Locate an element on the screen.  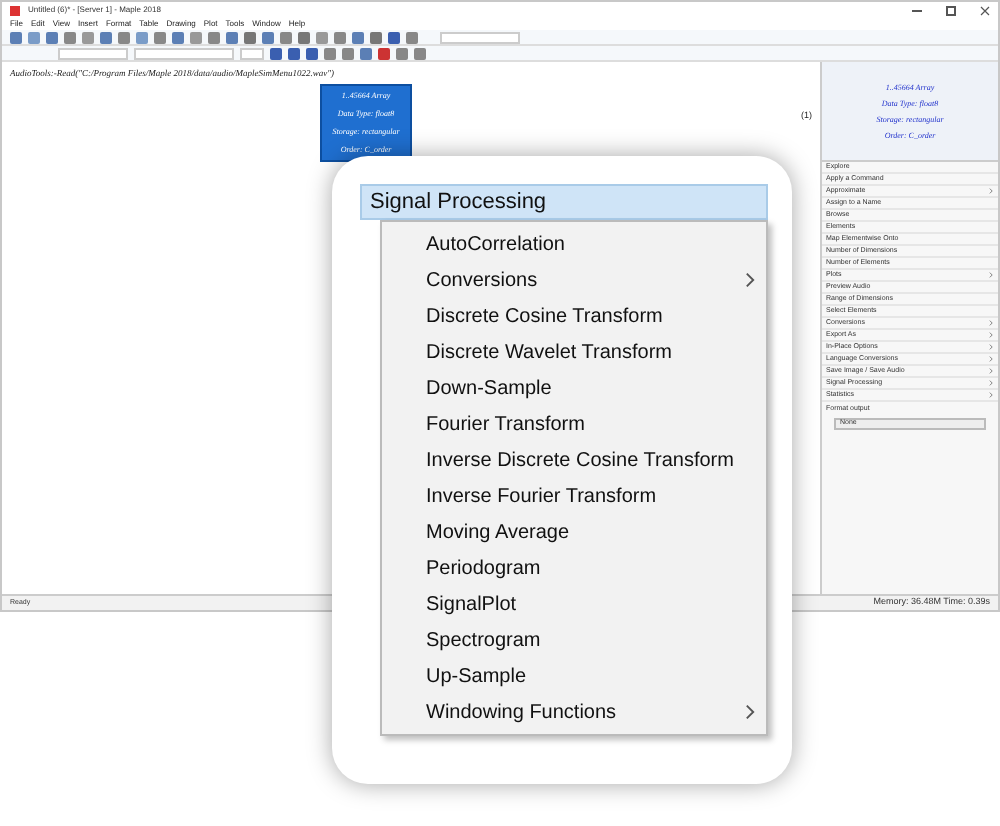
close-icon is located at coordinates (985, 10).